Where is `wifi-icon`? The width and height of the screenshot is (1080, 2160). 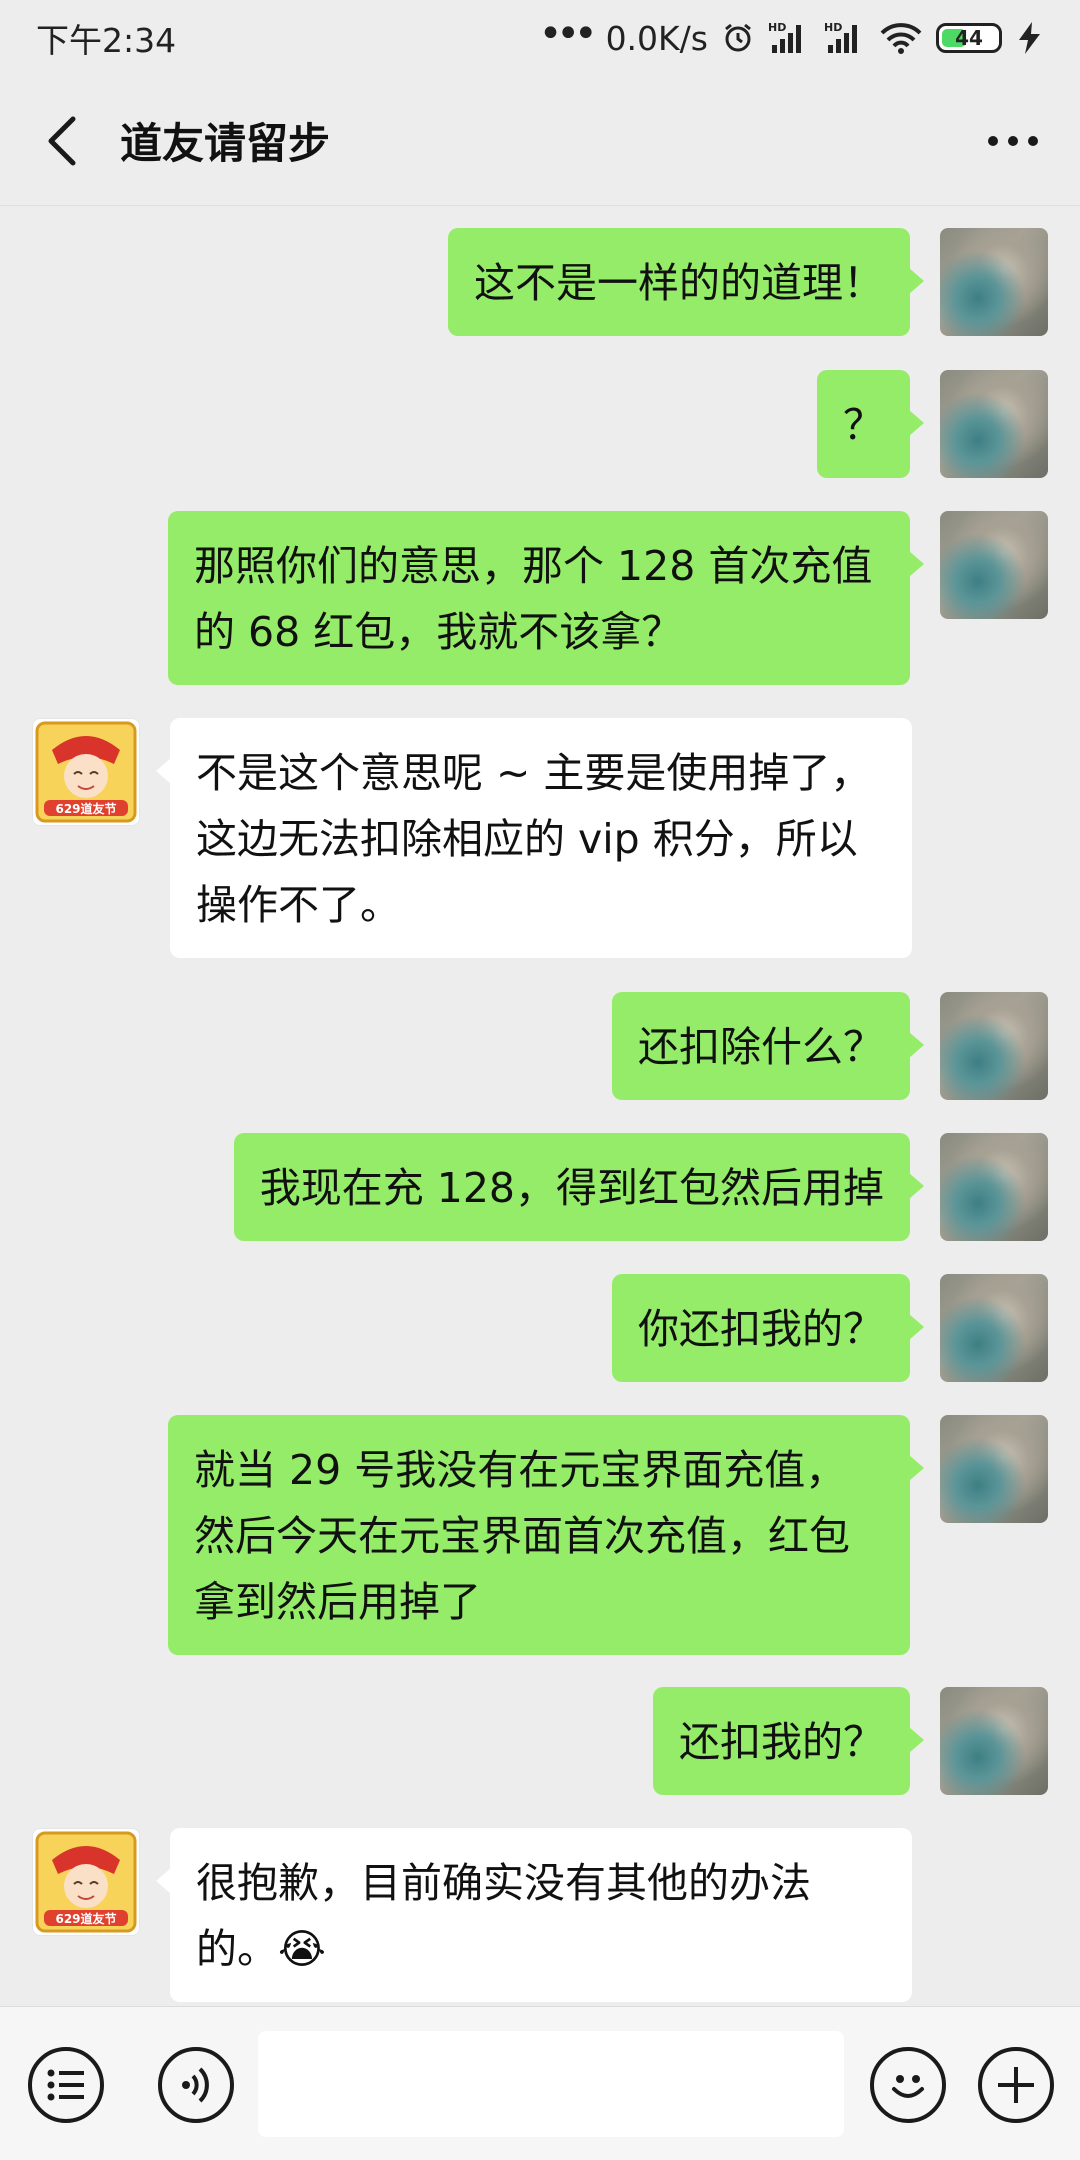 wifi-icon is located at coordinates (901, 38).